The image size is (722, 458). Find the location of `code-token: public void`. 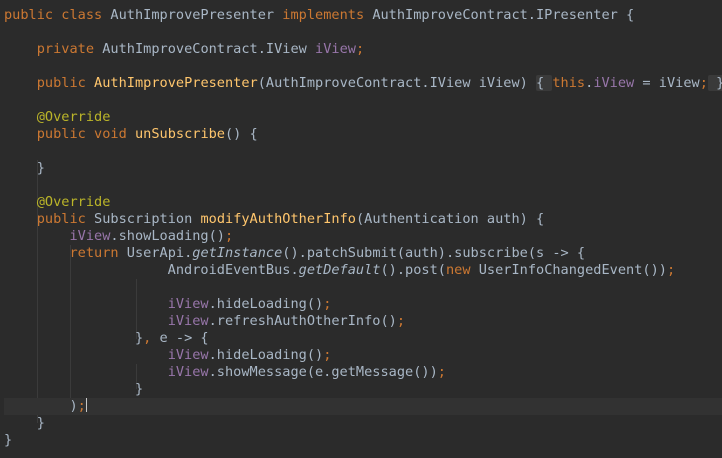

code-token: public void is located at coordinates (85, 134).